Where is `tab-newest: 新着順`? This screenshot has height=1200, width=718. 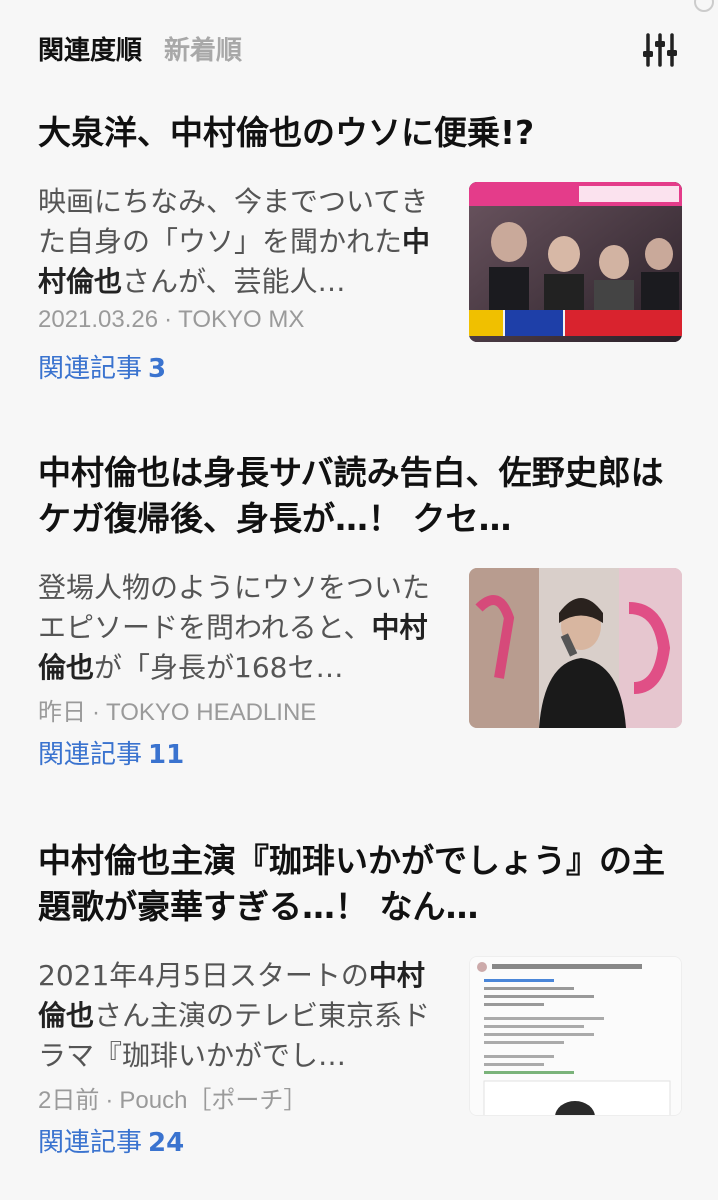 tab-newest: 新着順 is located at coordinates (203, 48).